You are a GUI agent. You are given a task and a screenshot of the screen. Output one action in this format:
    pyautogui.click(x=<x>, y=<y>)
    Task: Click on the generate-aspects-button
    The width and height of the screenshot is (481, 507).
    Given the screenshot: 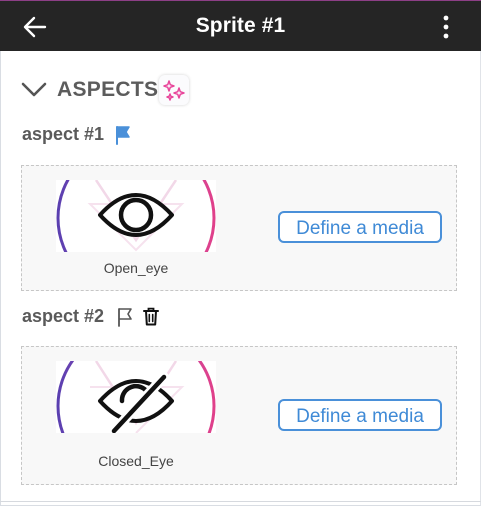 What is the action you would take?
    pyautogui.click(x=174, y=90)
    